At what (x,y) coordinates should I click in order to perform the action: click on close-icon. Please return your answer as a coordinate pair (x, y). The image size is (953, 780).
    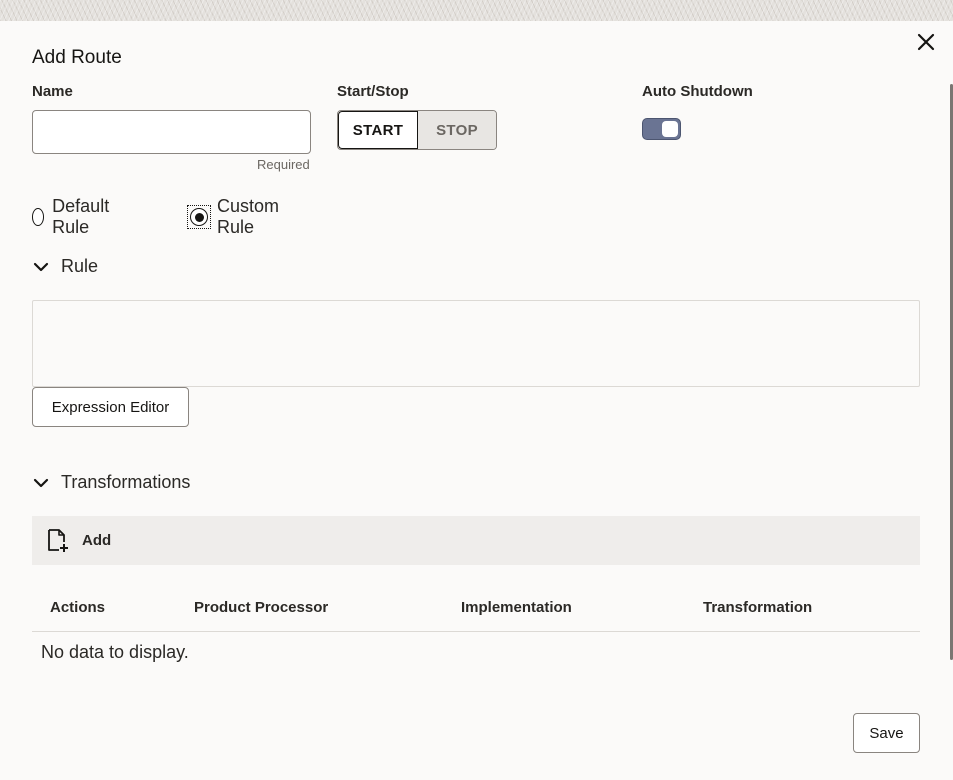
    Looking at the image, I should click on (926, 42).